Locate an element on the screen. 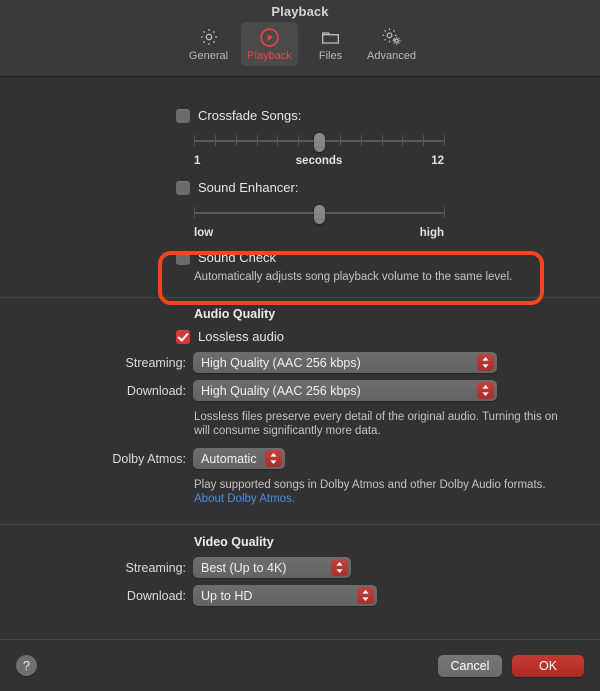 This screenshot has width=600, height=691. crossfade-checkbox is located at coordinates (183, 115).